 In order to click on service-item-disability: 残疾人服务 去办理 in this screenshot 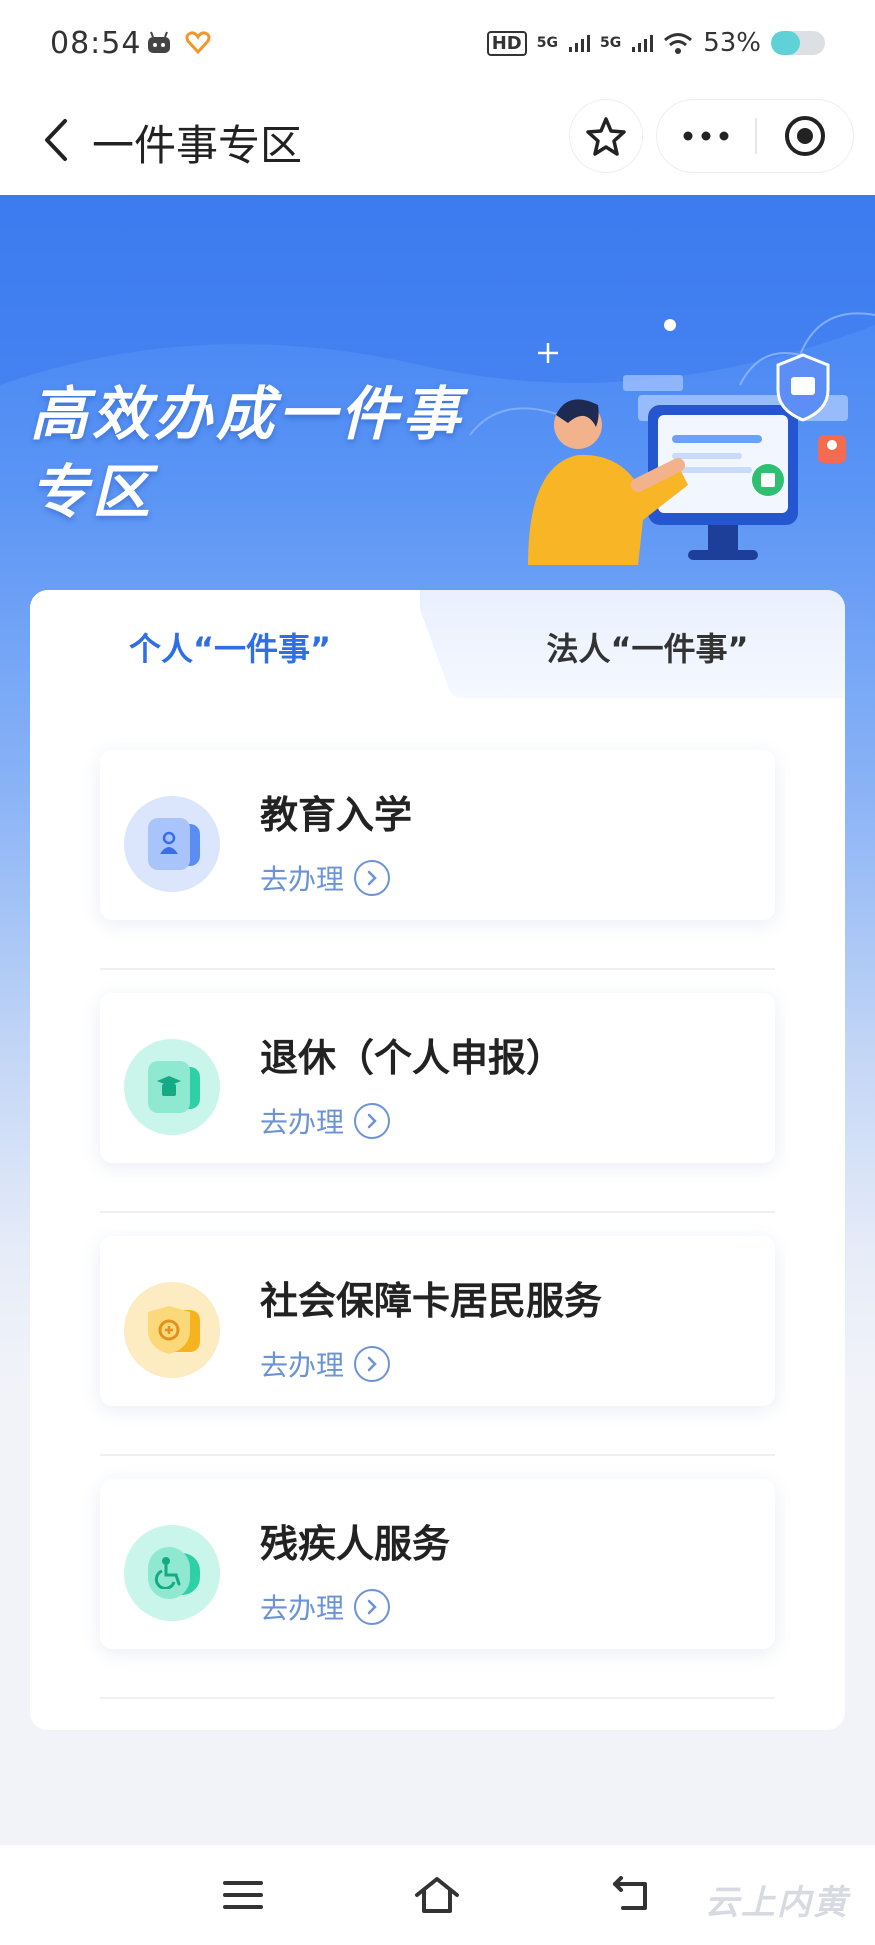, I will do `click(437, 1564)`.